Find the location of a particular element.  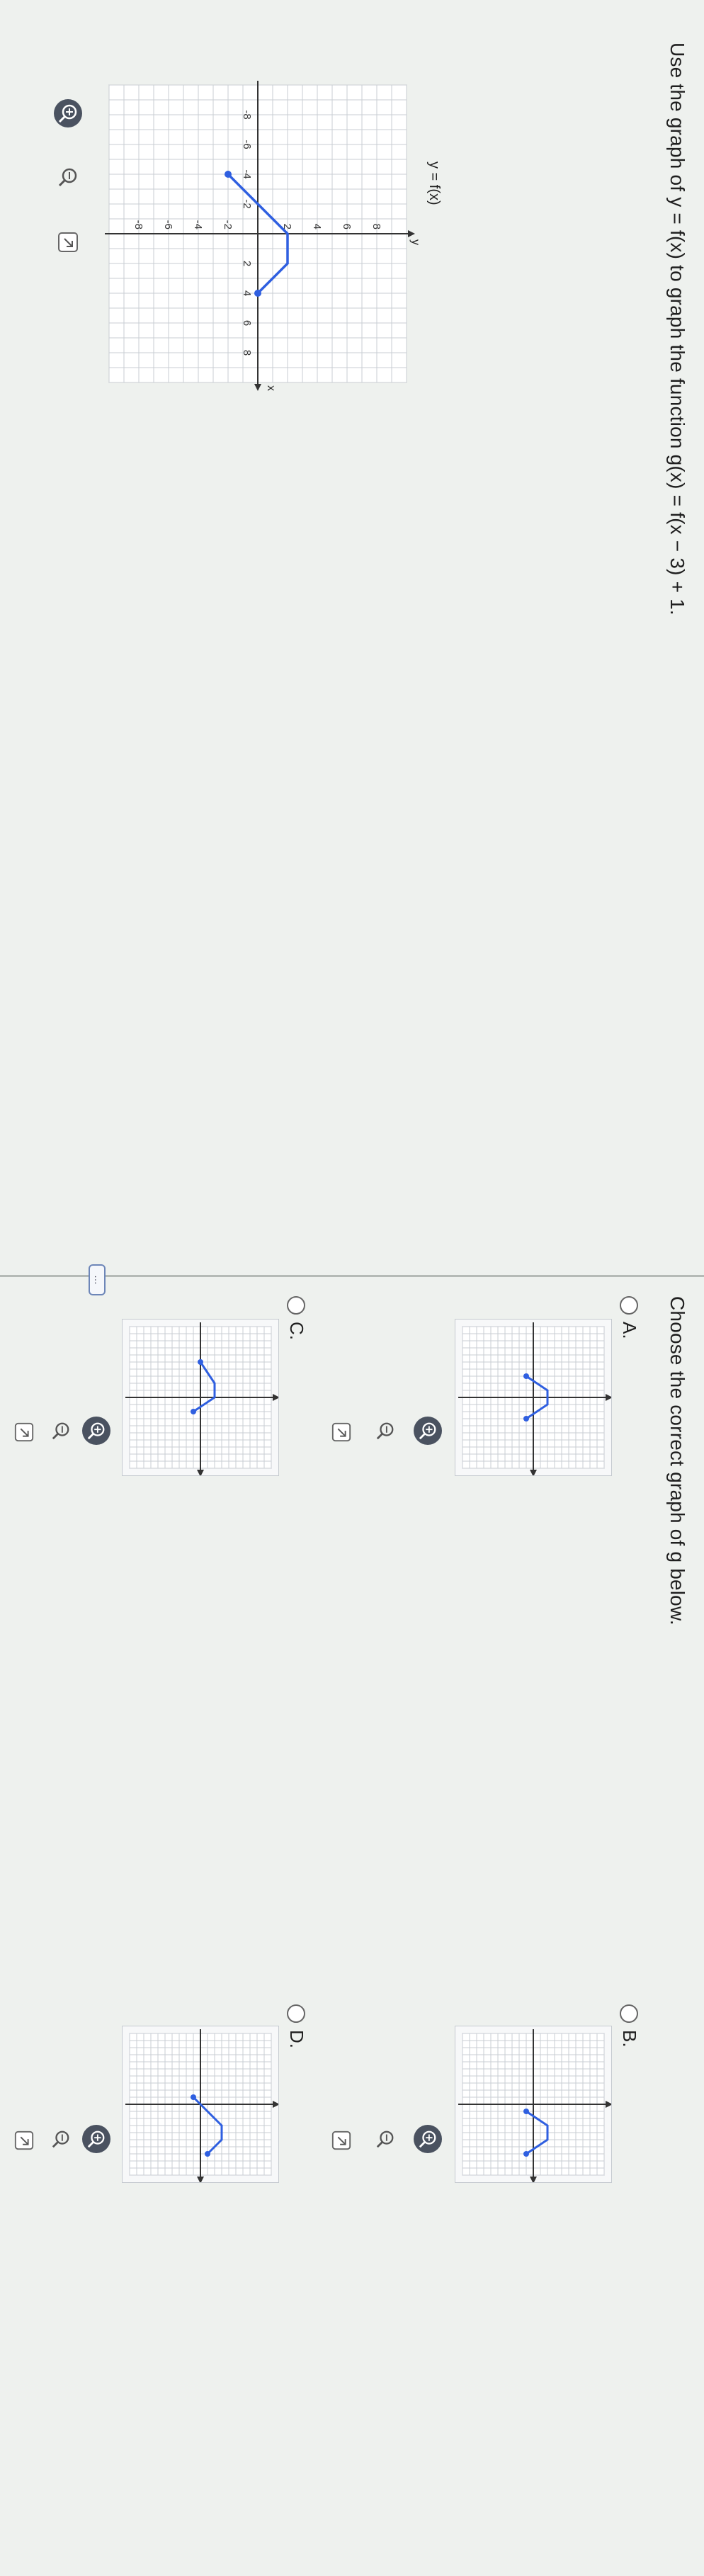

option-c-popout-button is located at coordinates (24, 1432).